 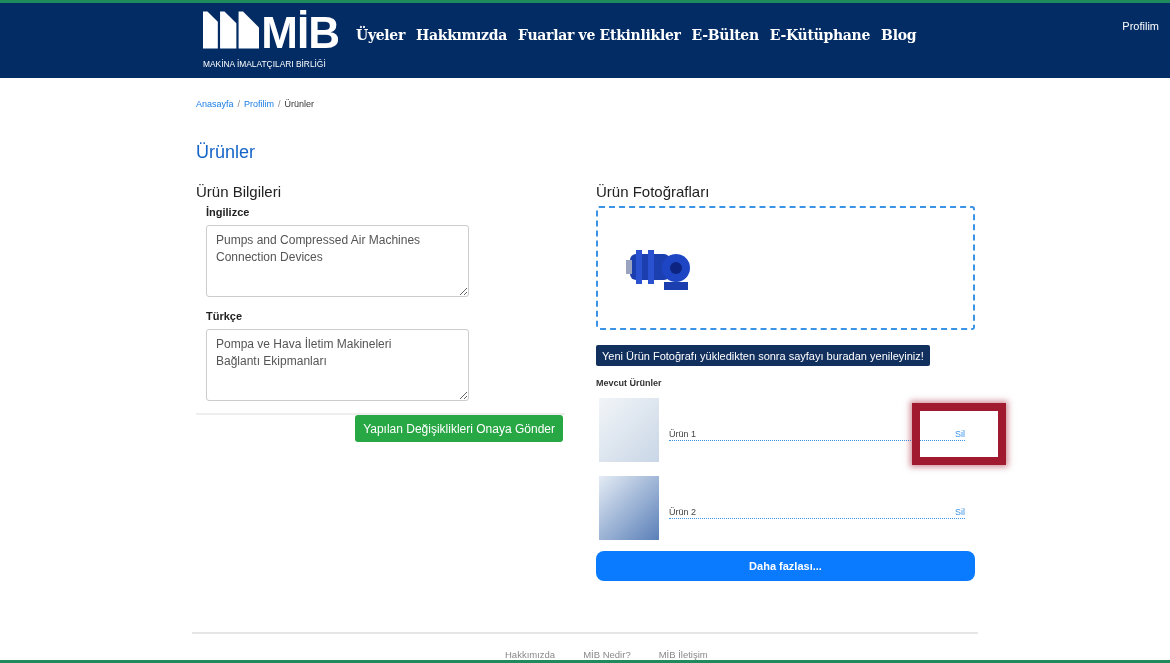 What do you see at coordinates (299, 104) in the screenshot?
I see `breadcrumb-current: Ürünler` at bounding box center [299, 104].